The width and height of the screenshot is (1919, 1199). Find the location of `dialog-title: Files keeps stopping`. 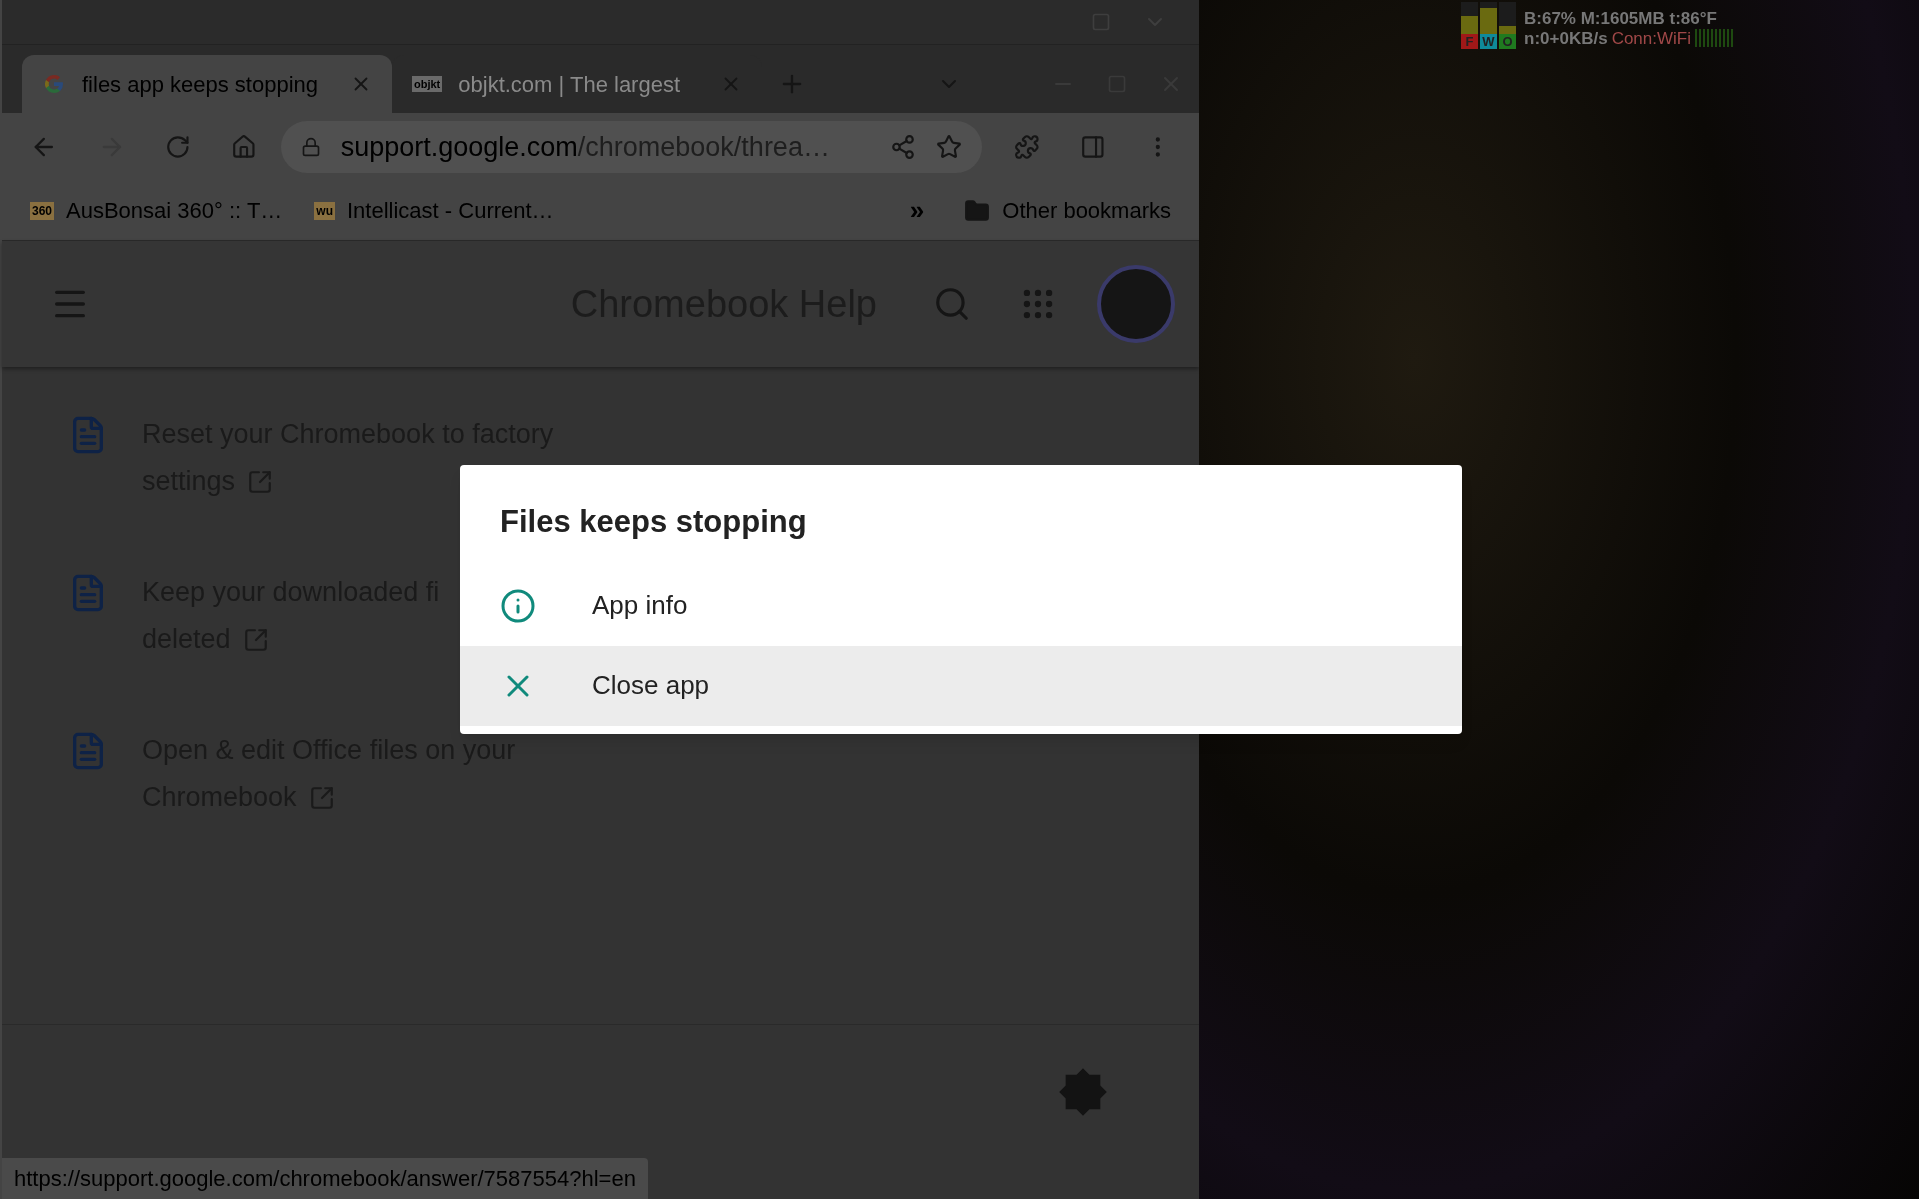

dialog-title: Files keeps stopping is located at coordinates (653, 522).